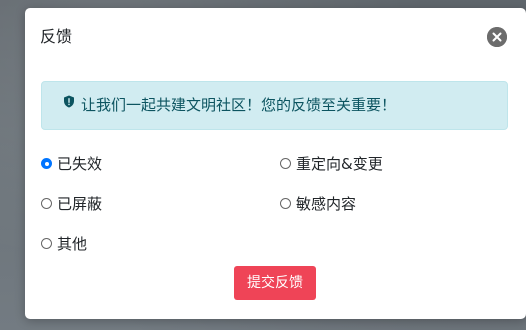 The width and height of the screenshot is (526, 330). What do you see at coordinates (69, 103) in the screenshot?
I see `shield-exclamation-icon` at bounding box center [69, 103].